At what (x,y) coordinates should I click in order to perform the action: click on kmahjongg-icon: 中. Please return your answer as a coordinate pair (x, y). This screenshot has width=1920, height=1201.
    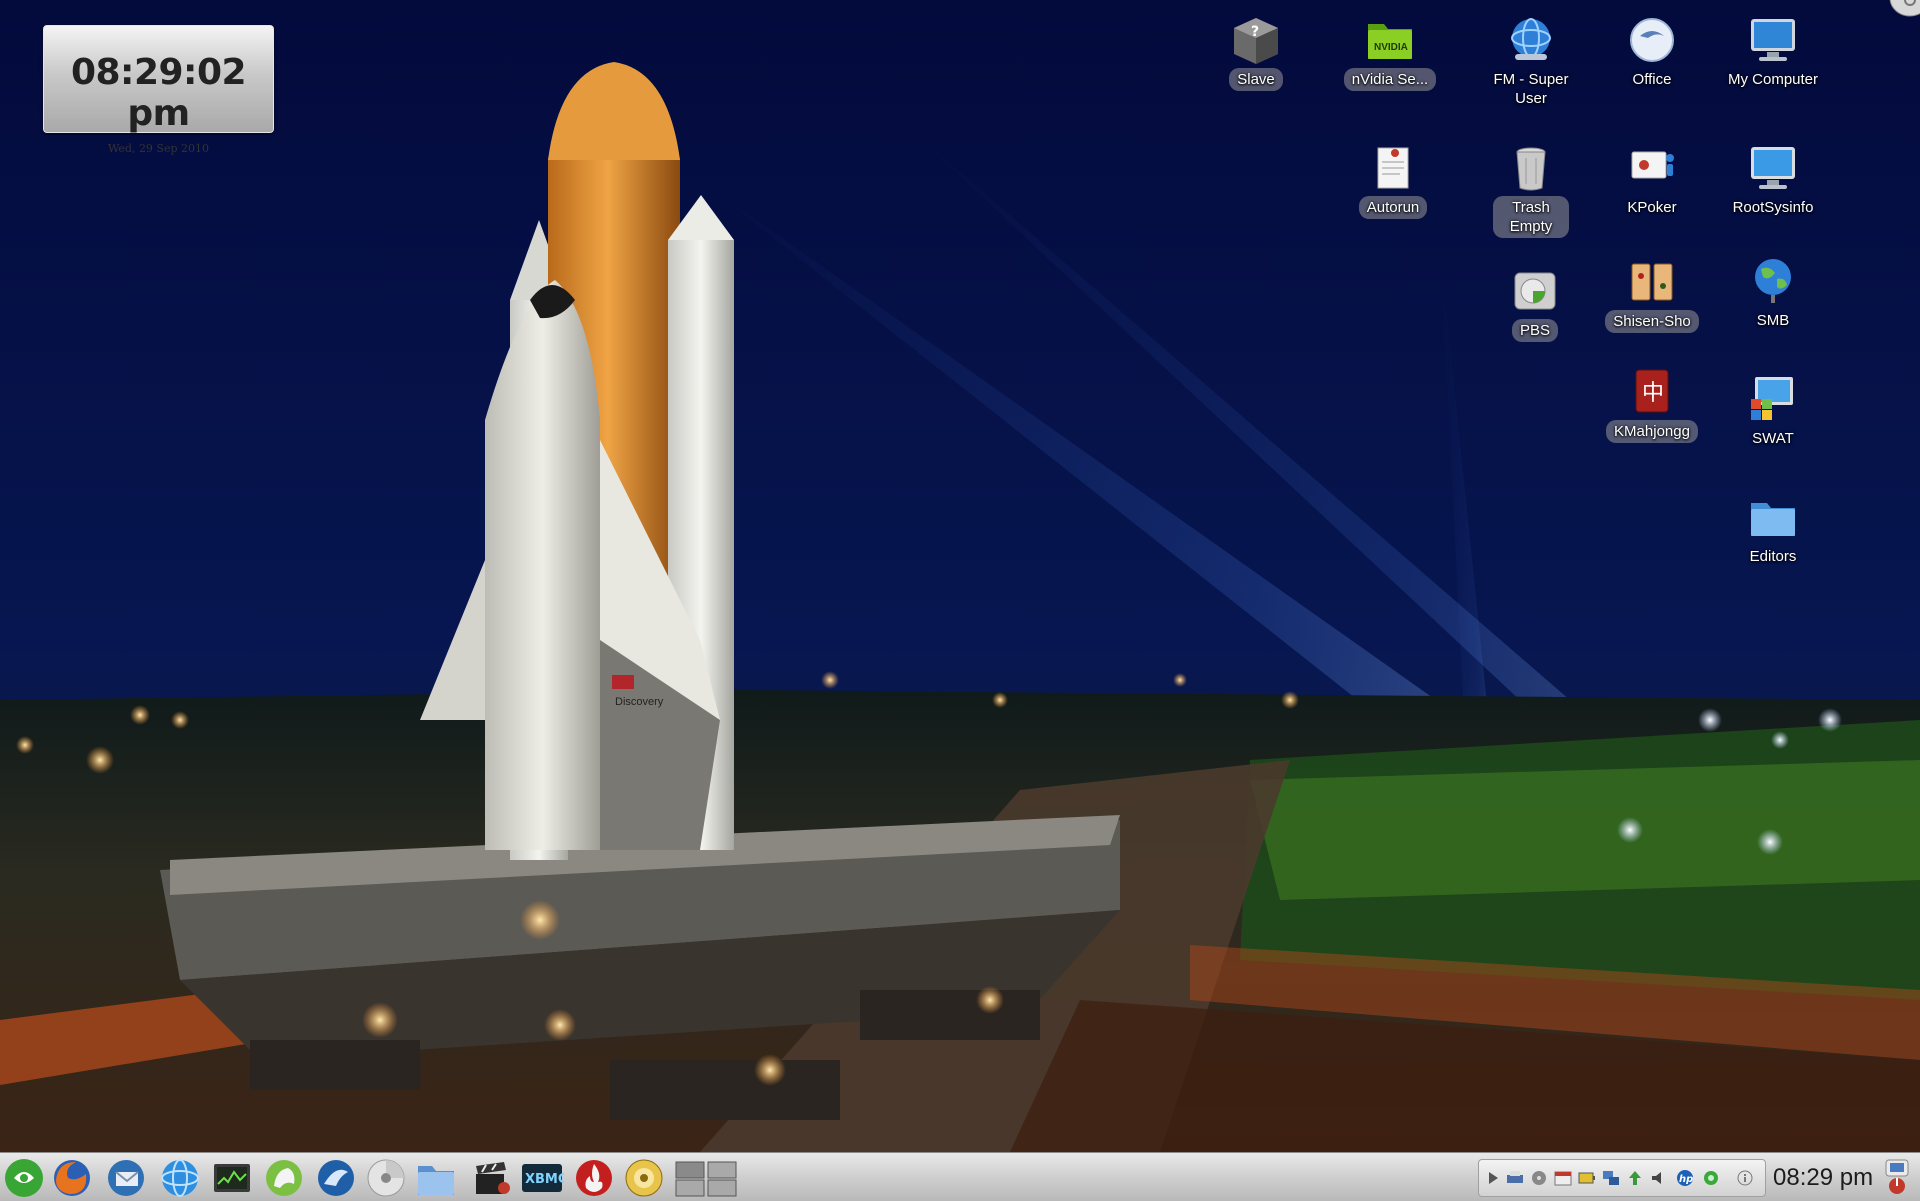
    Looking at the image, I should click on (1652, 391).